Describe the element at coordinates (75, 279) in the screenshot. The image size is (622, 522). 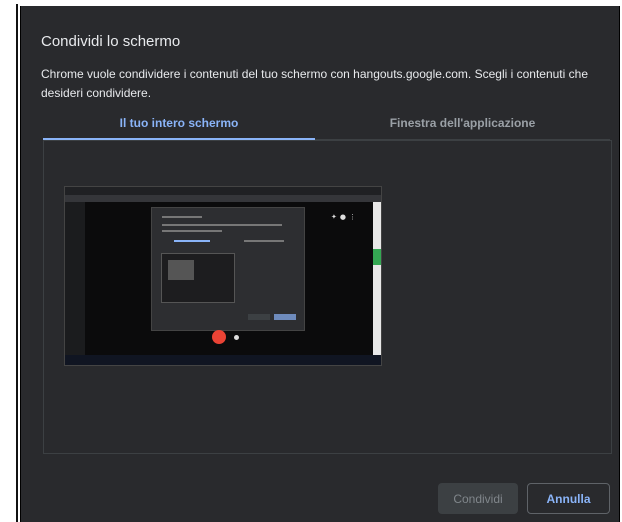
I see `thumb-left-sidebar` at that location.